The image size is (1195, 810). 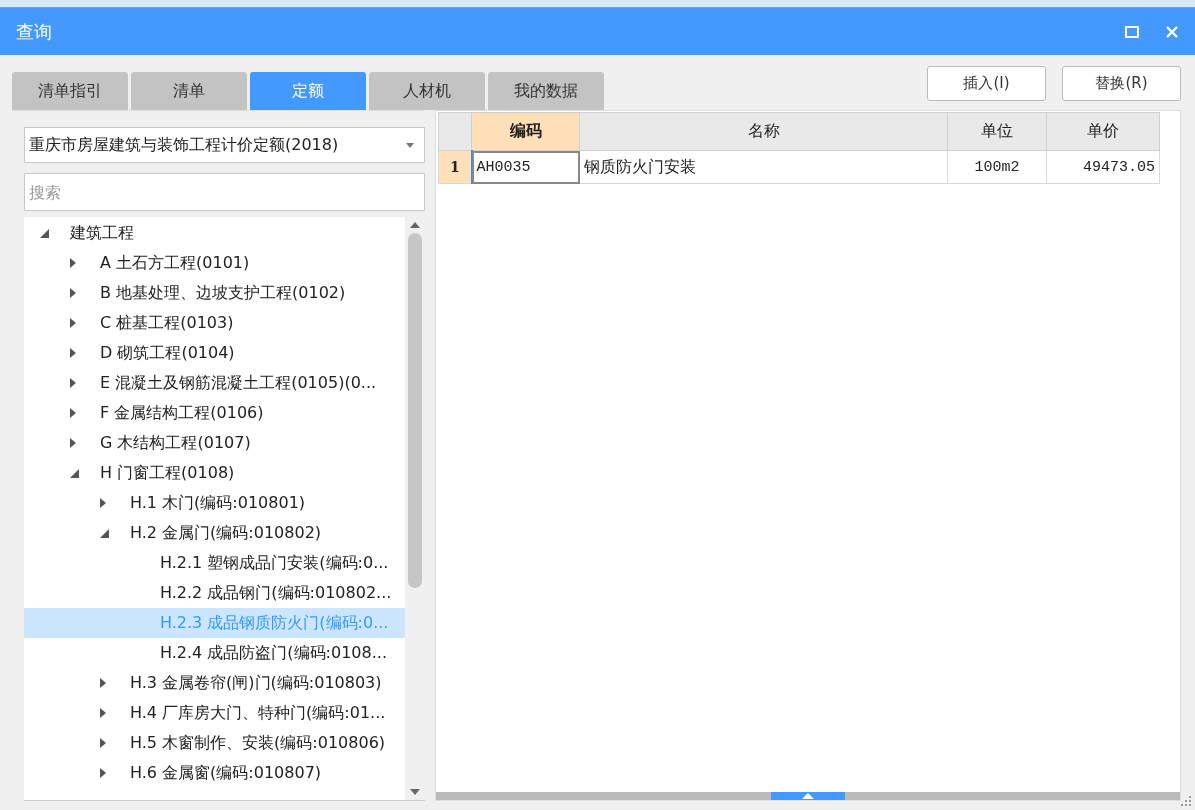 I want to click on search-field: 搜索, so click(x=224, y=192).